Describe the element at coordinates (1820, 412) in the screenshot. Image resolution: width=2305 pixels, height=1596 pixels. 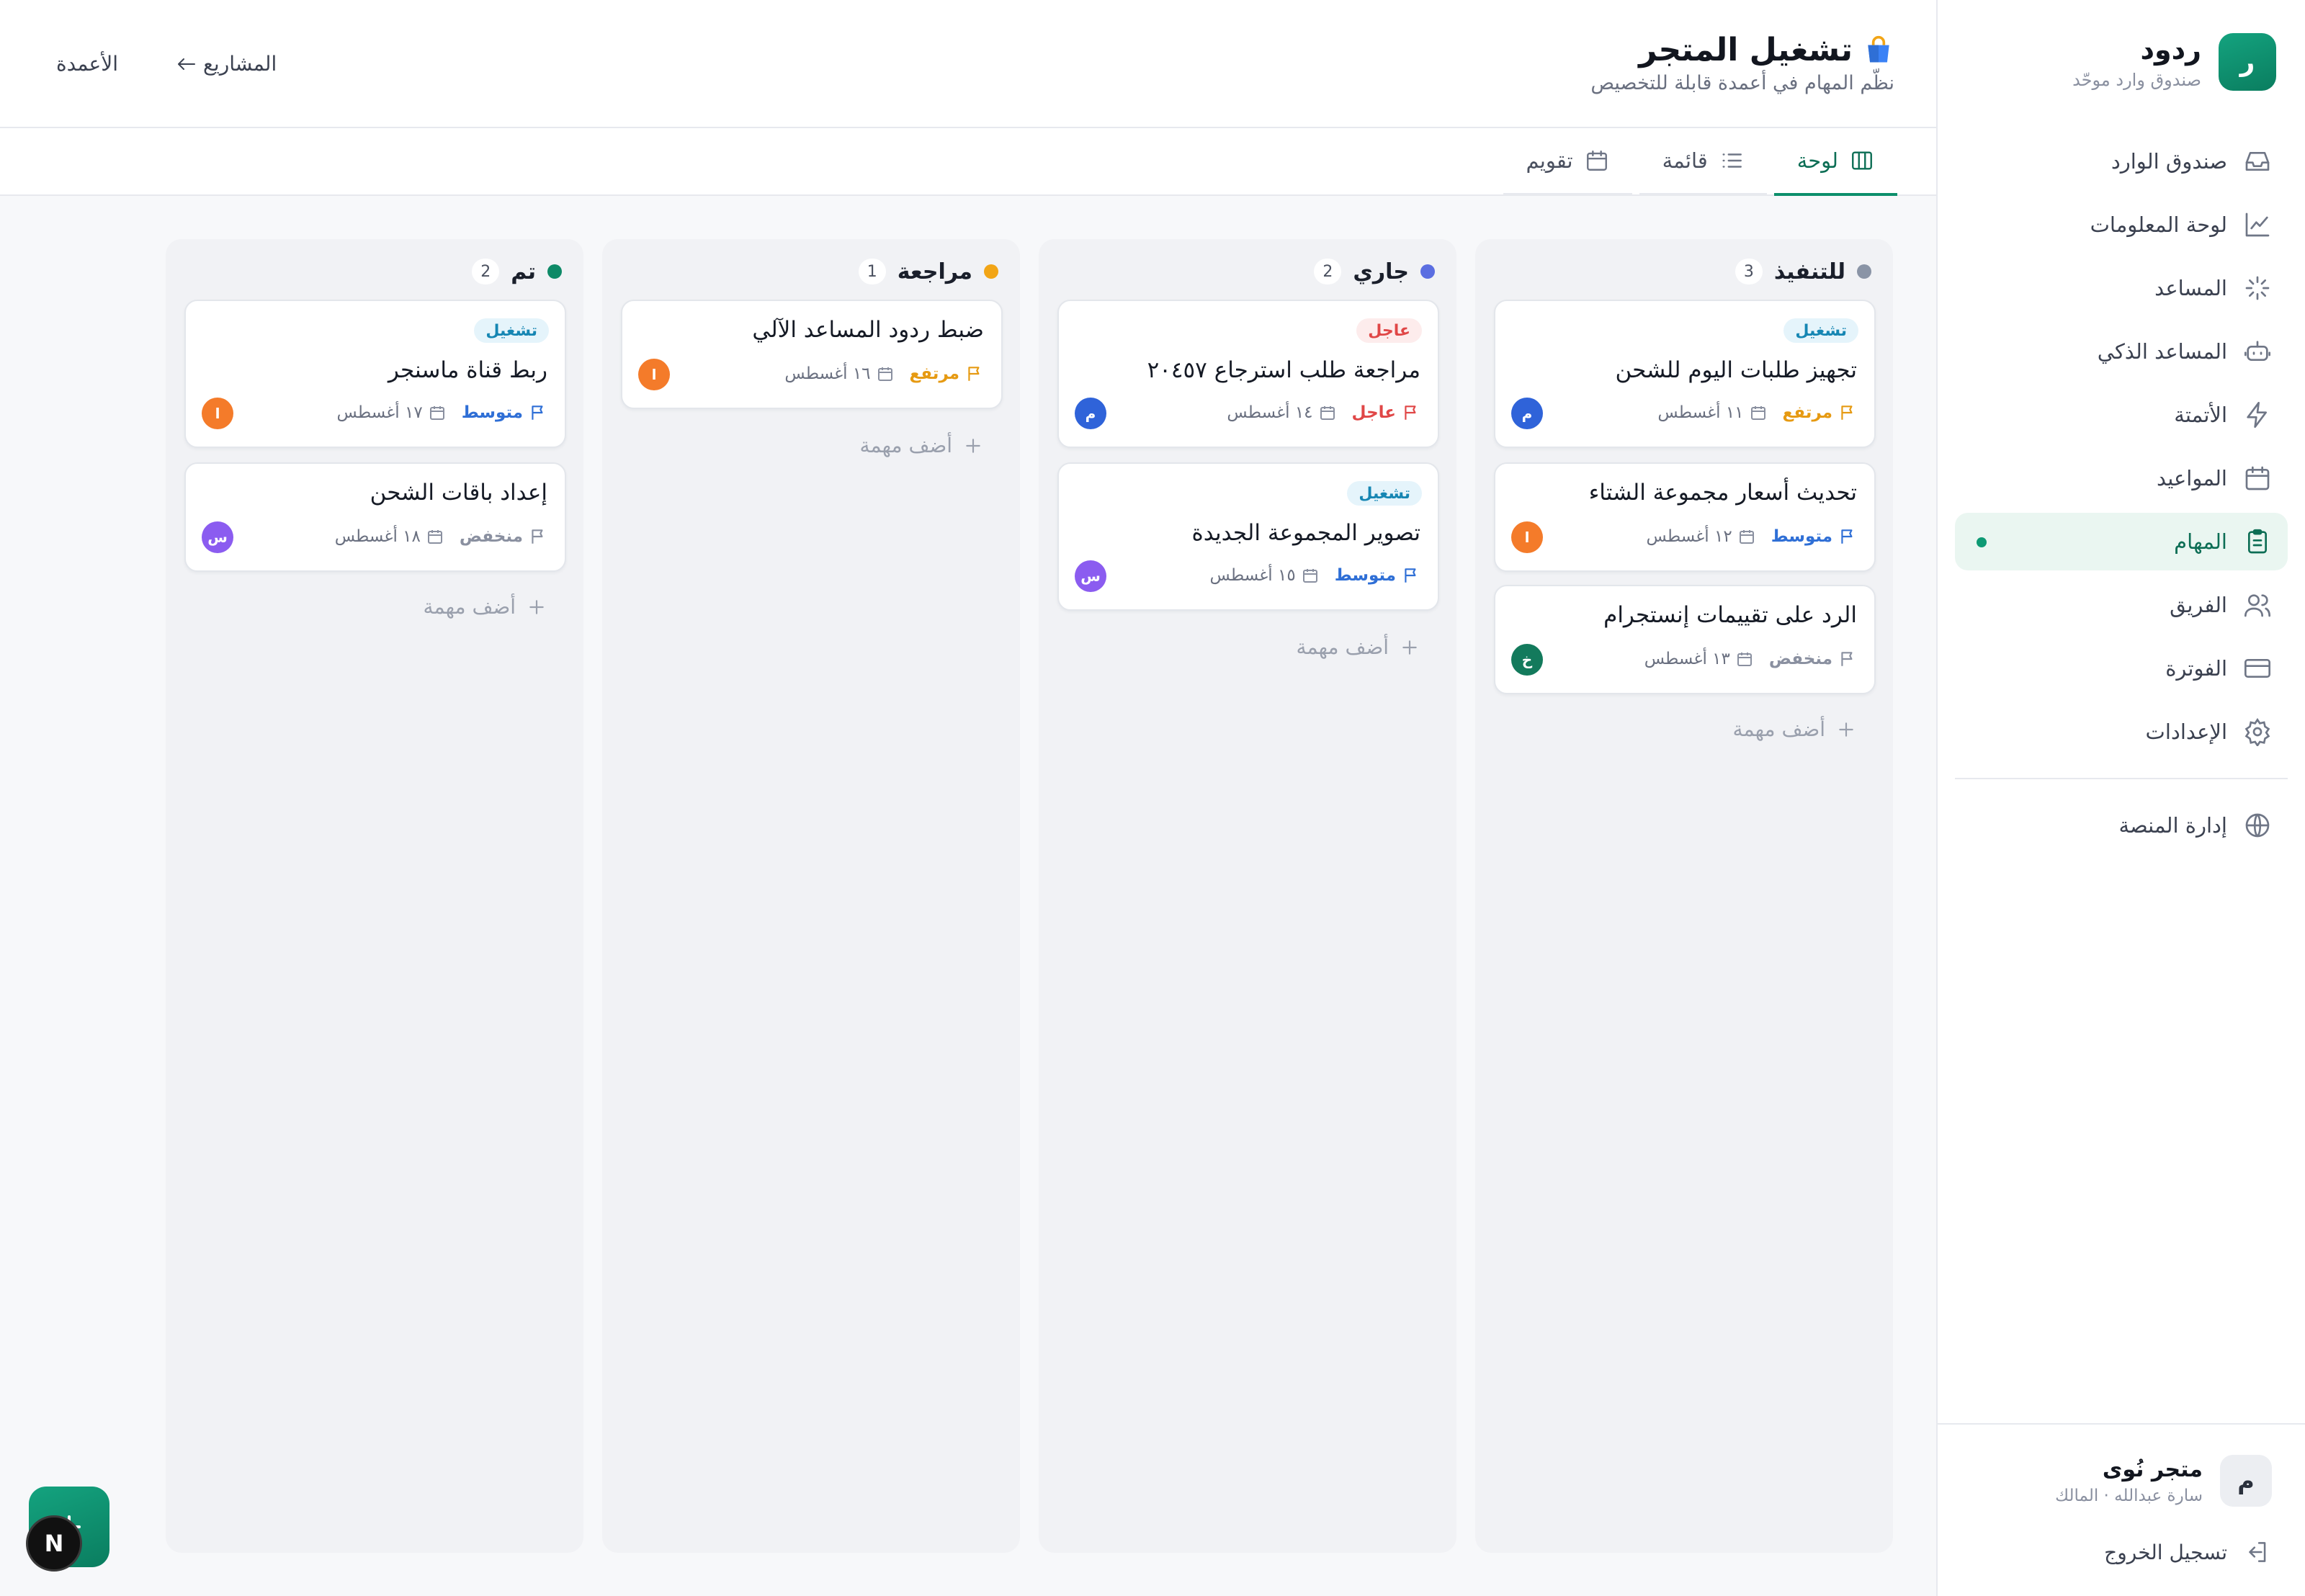
I see `priority-label: مرتفع` at that location.